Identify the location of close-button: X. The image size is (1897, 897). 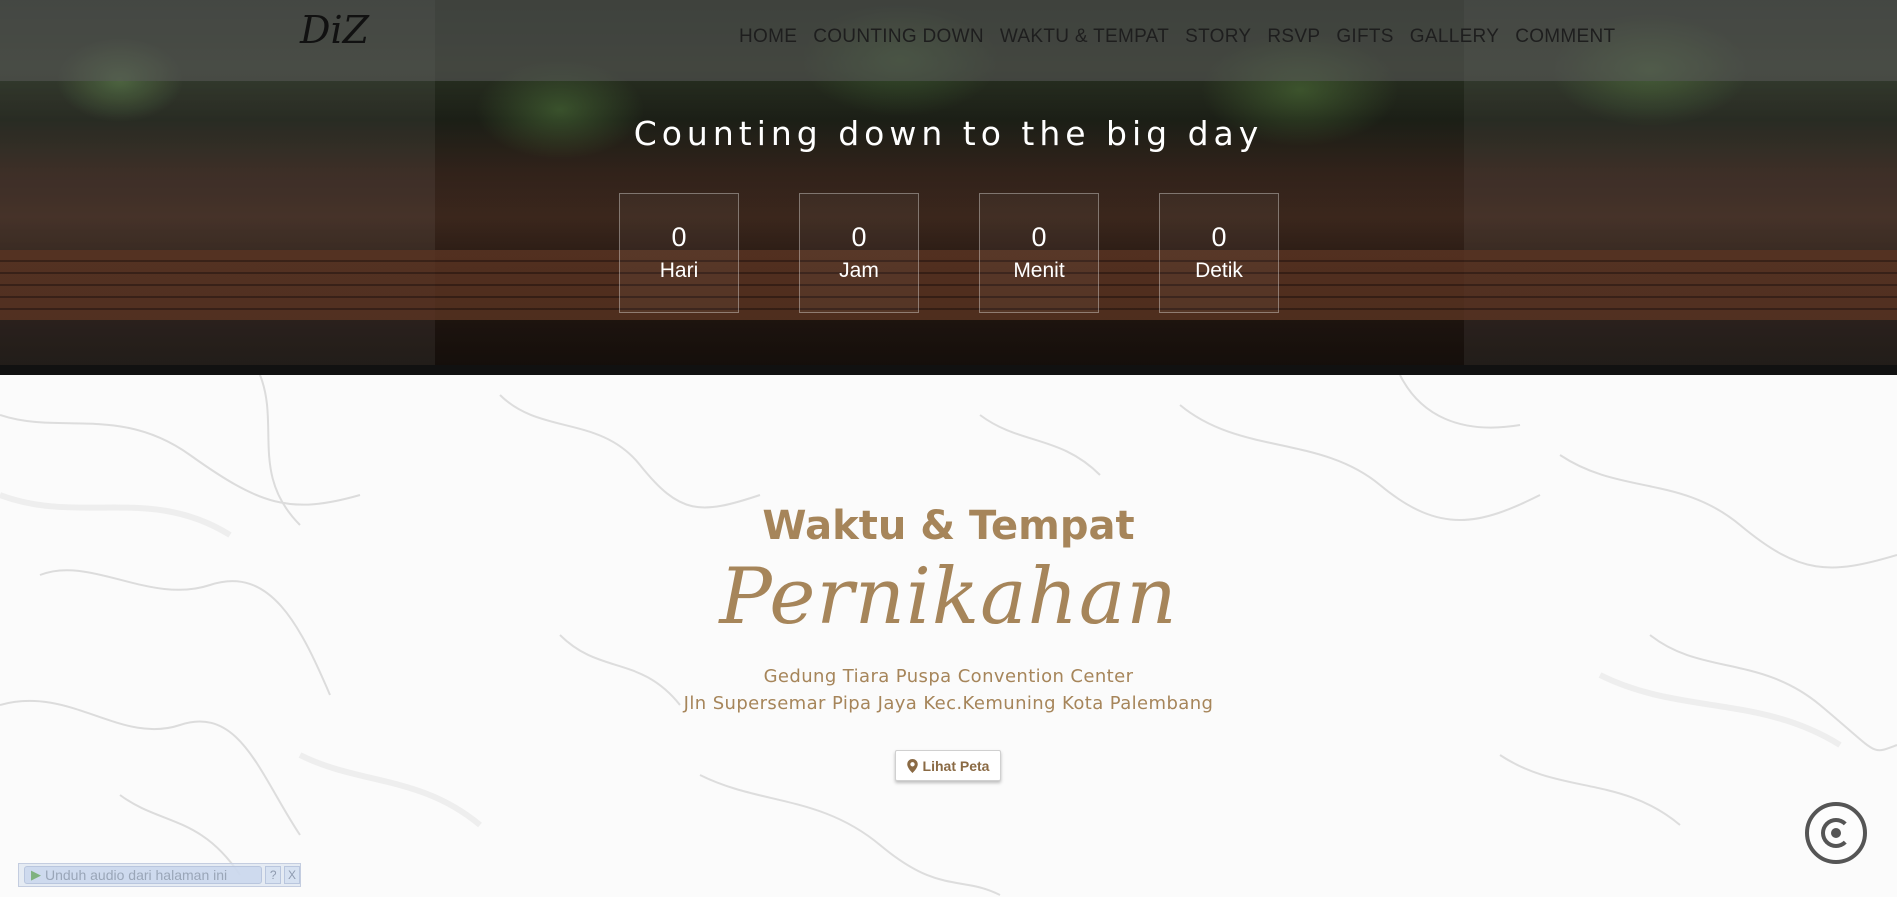
(292, 875).